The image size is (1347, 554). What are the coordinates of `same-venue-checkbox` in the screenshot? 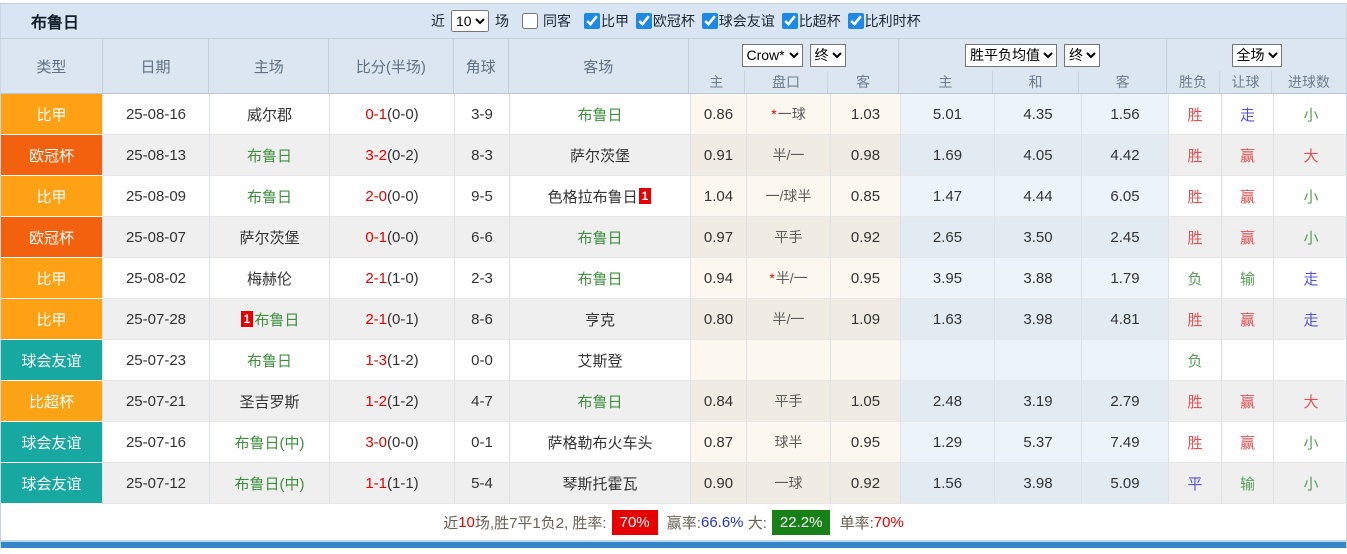 It's located at (530, 21).